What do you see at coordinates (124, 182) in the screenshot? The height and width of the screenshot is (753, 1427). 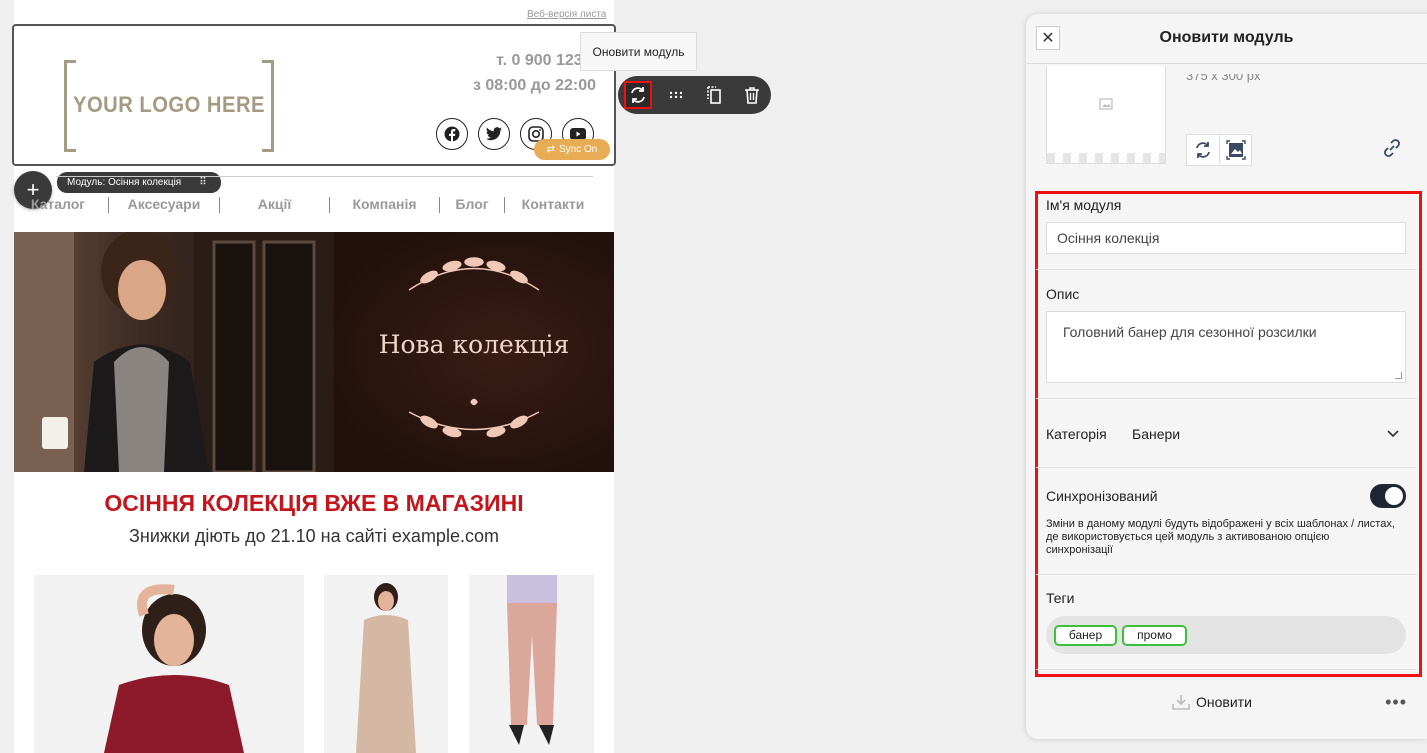 I see `module-label-text: Модуль: Осіння колекція` at bounding box center [124, 182].